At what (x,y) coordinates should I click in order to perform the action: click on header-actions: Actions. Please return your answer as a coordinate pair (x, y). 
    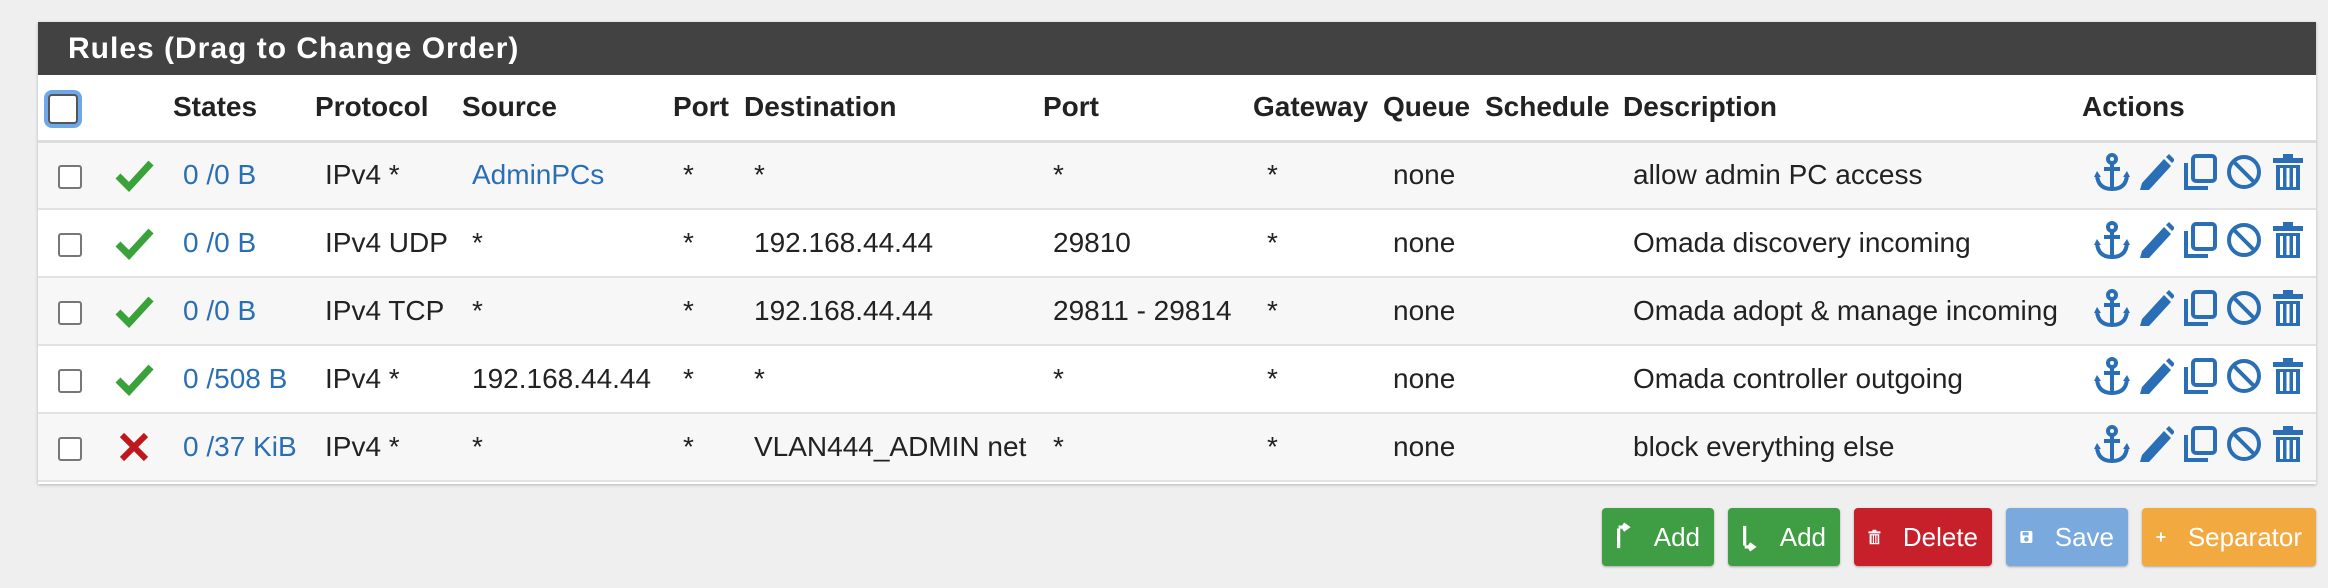
    Looking at the image, I should click on (2133, 107).